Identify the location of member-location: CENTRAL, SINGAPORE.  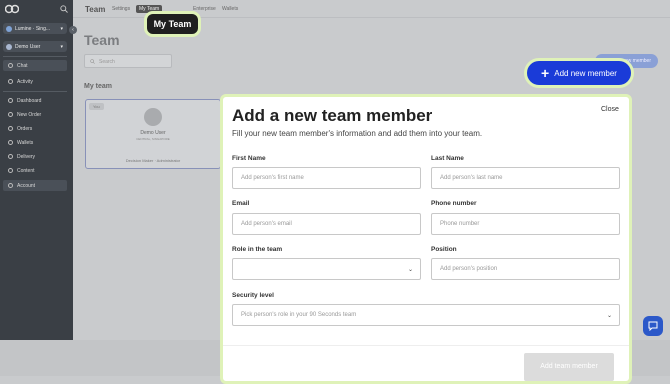
(153, 139).